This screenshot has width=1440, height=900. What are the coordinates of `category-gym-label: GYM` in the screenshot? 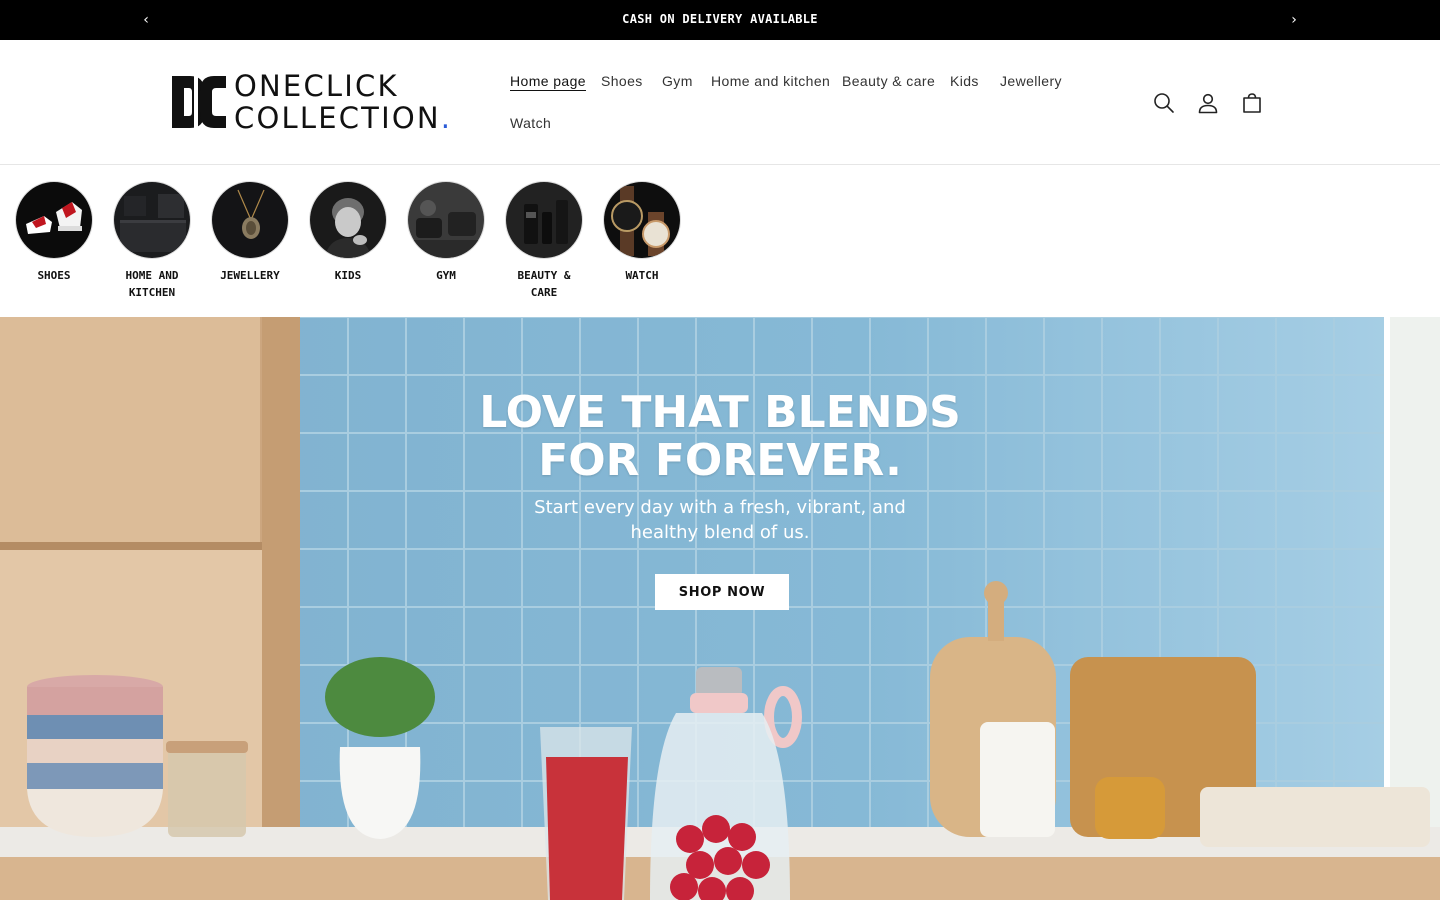 It's located at (446, 275).